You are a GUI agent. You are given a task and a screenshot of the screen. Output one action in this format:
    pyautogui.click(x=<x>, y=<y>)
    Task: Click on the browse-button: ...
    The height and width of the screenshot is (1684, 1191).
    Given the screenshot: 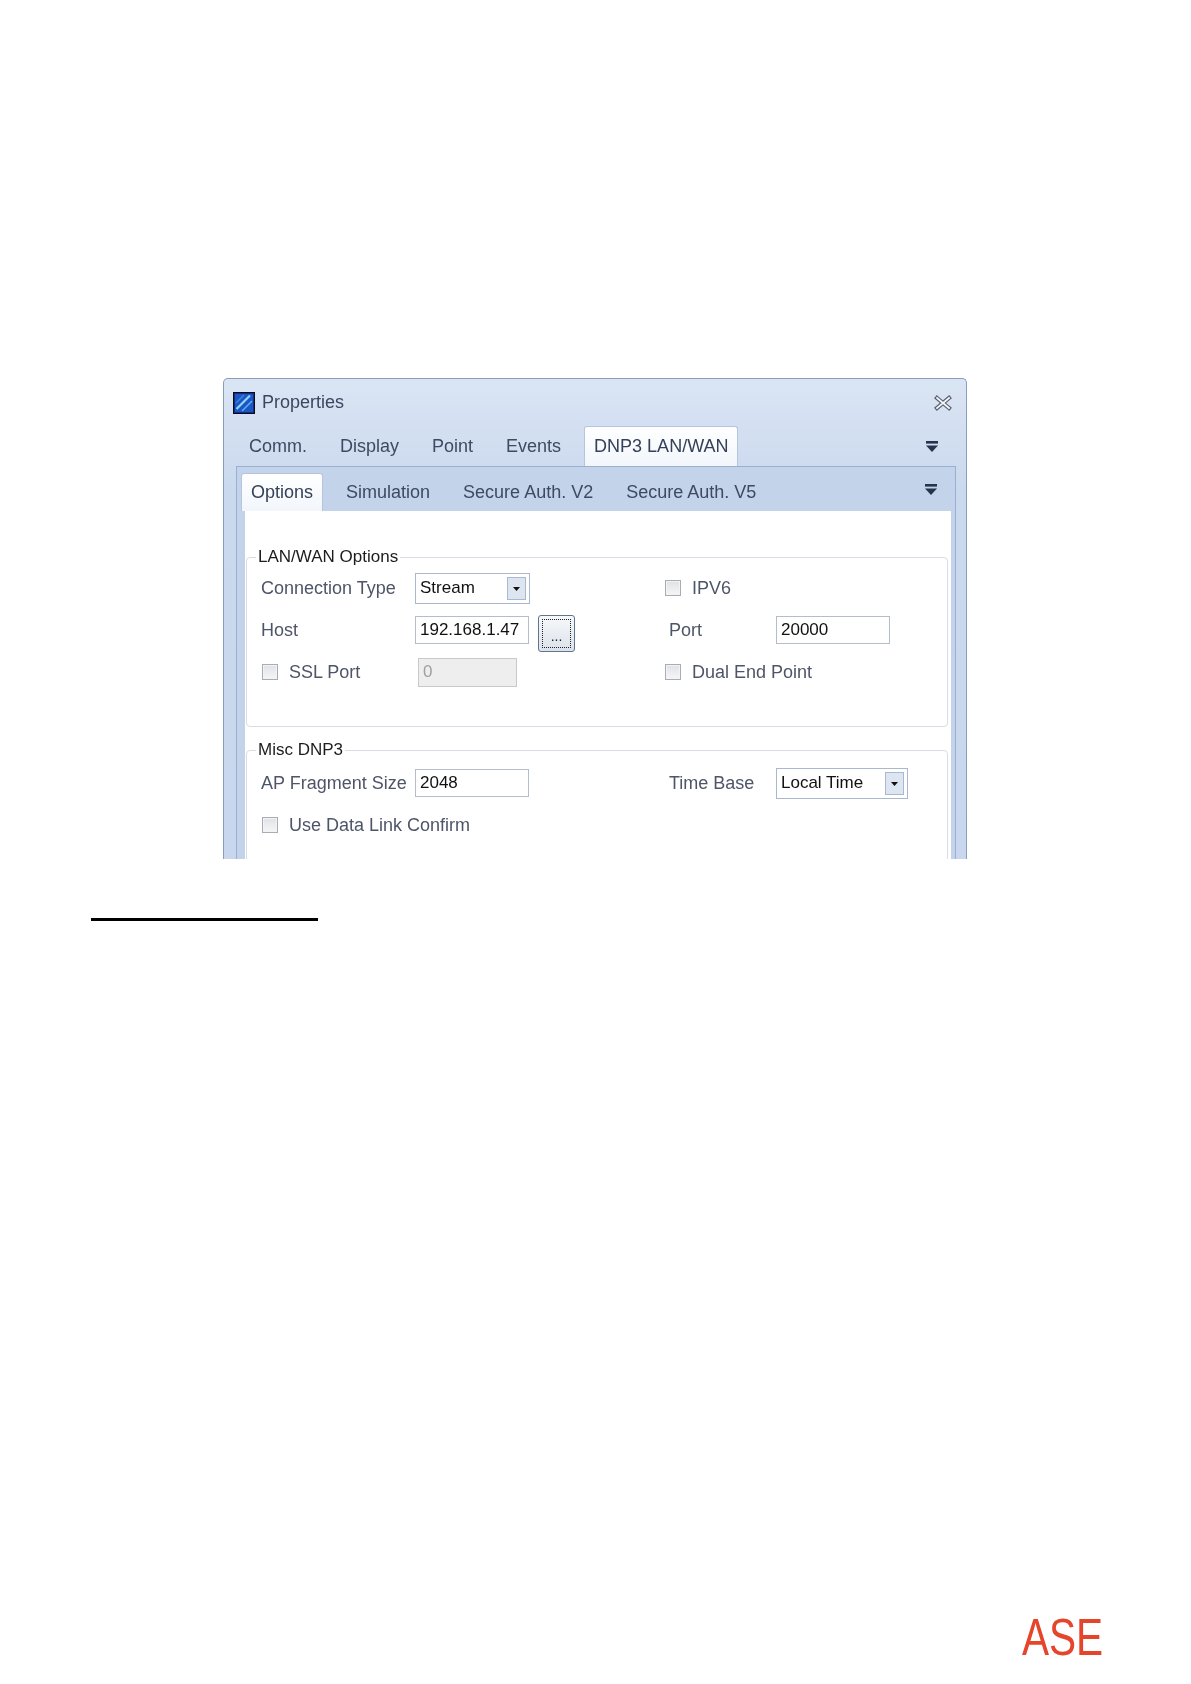 What is the action you would take?
    pyautogui.click(x=556, y=633)
    